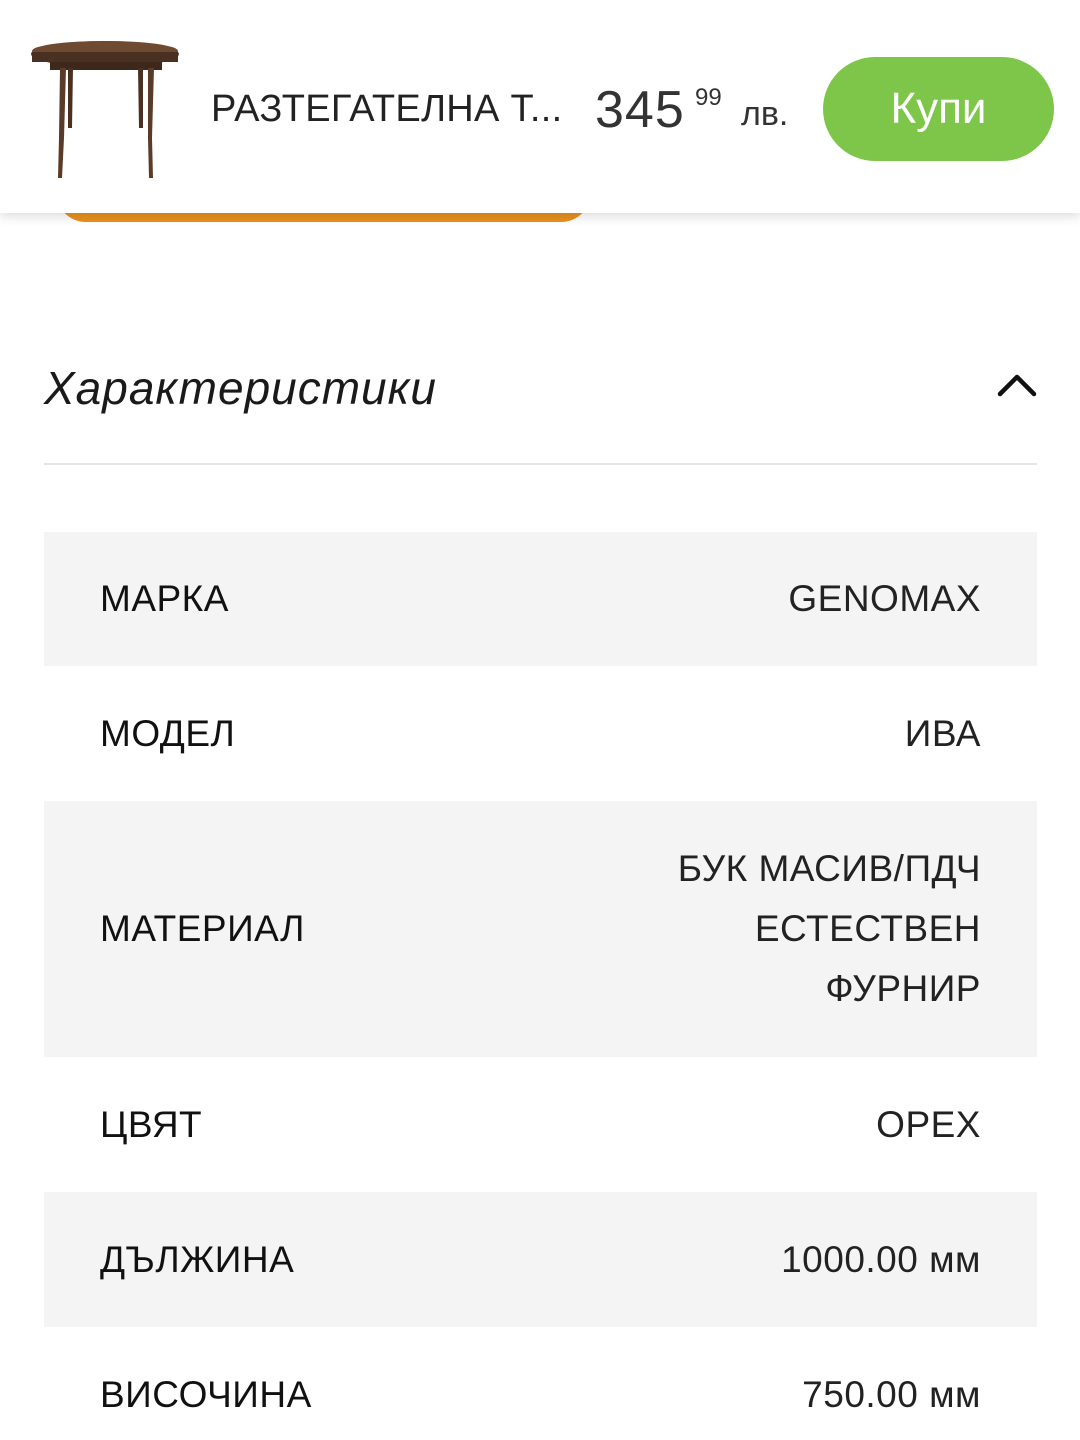 This screenshot has width=1080, height=1440. Describe the element at coordinates (206, 1394) in the screenshot. I see `spec-label: ВИСОЧИНА` at that location.